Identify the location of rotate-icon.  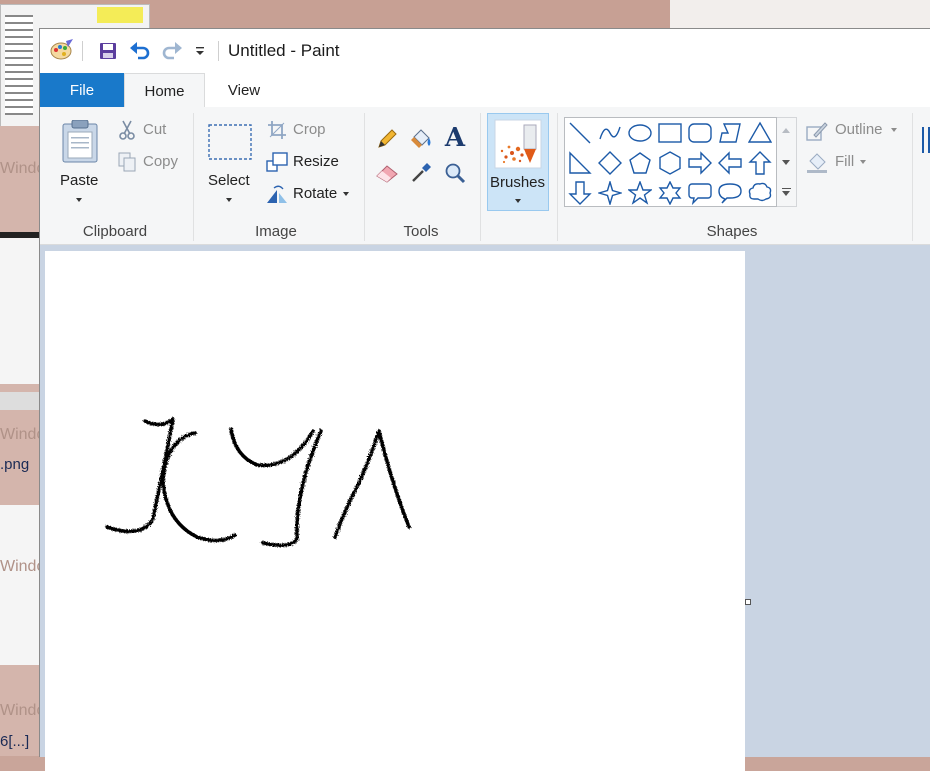
(277, 194).